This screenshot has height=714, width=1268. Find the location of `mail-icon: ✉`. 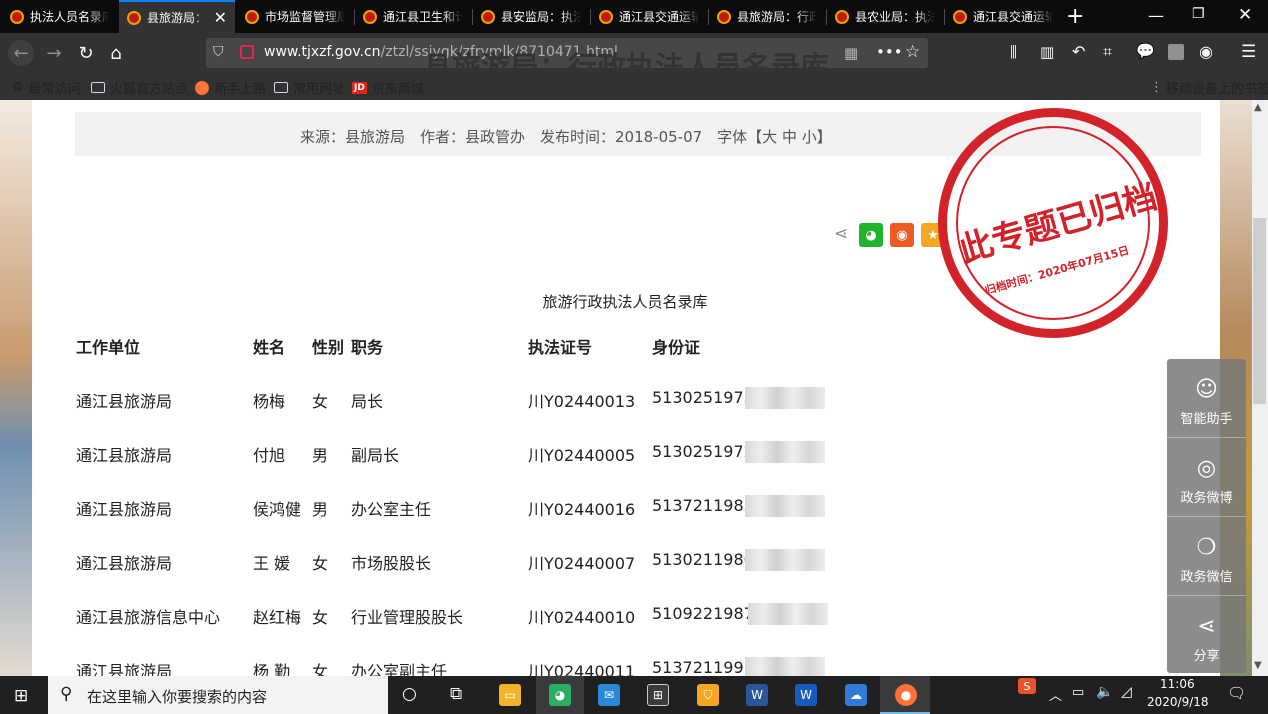

mail-icon: ✉ is located at coordinates (609, 695).